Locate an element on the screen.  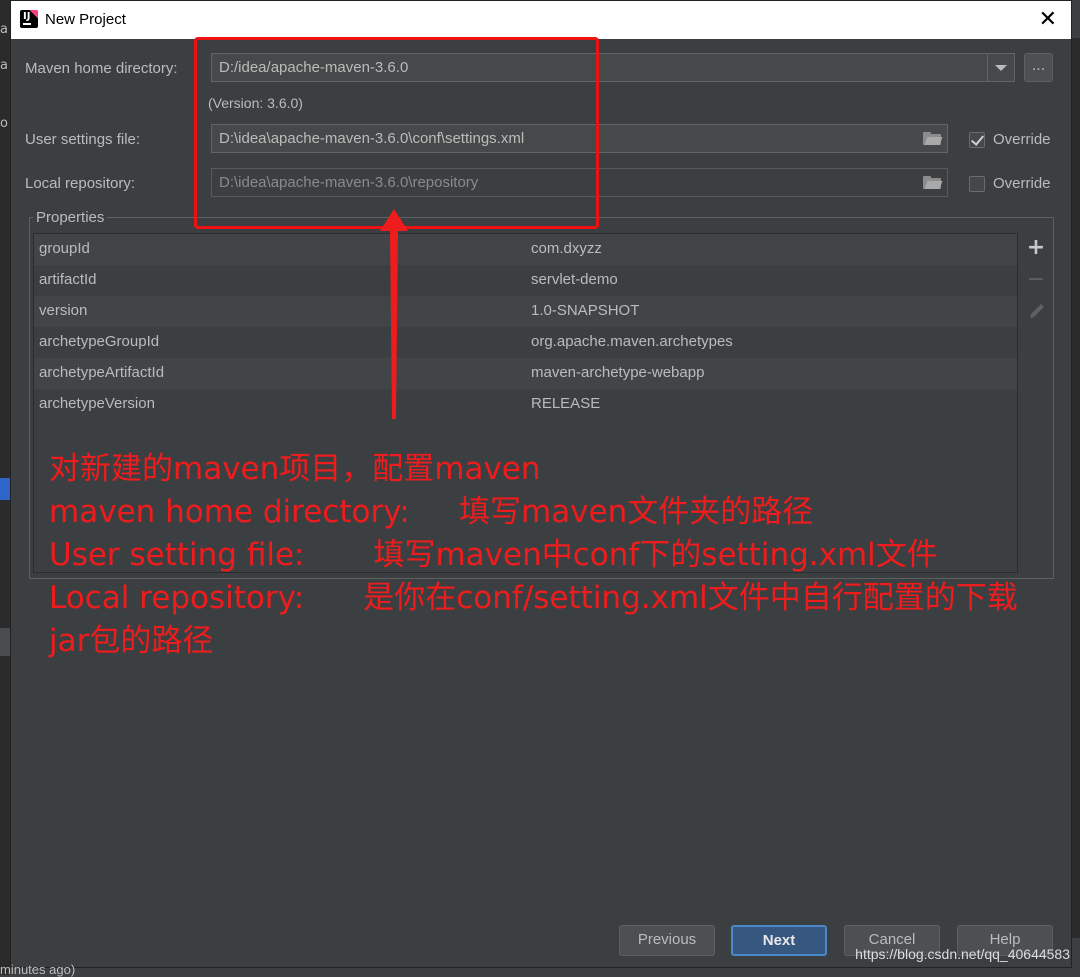
property-key: artifactId is located at coordinates (68, 279).